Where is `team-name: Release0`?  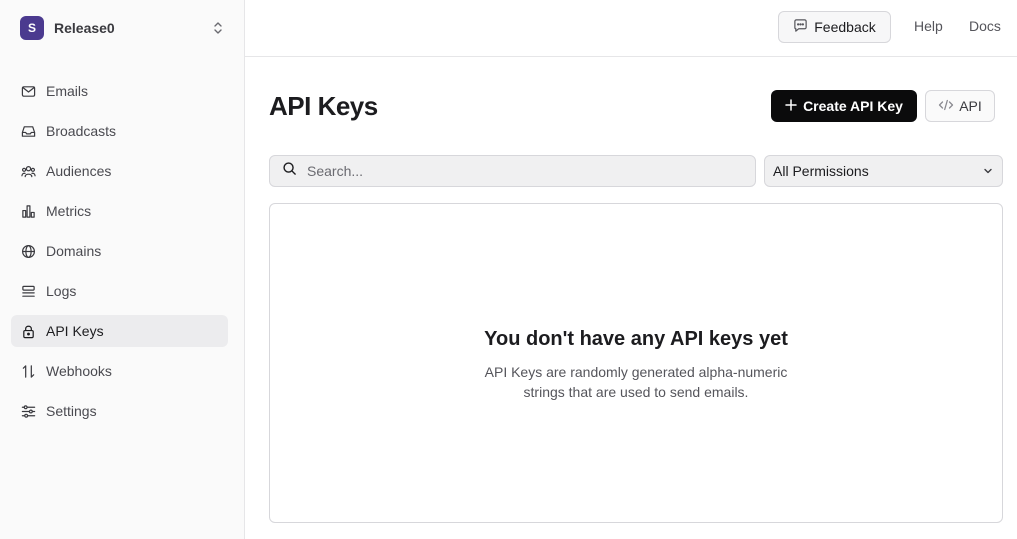 team-name: Release0 is located at coordinates (84, 28).